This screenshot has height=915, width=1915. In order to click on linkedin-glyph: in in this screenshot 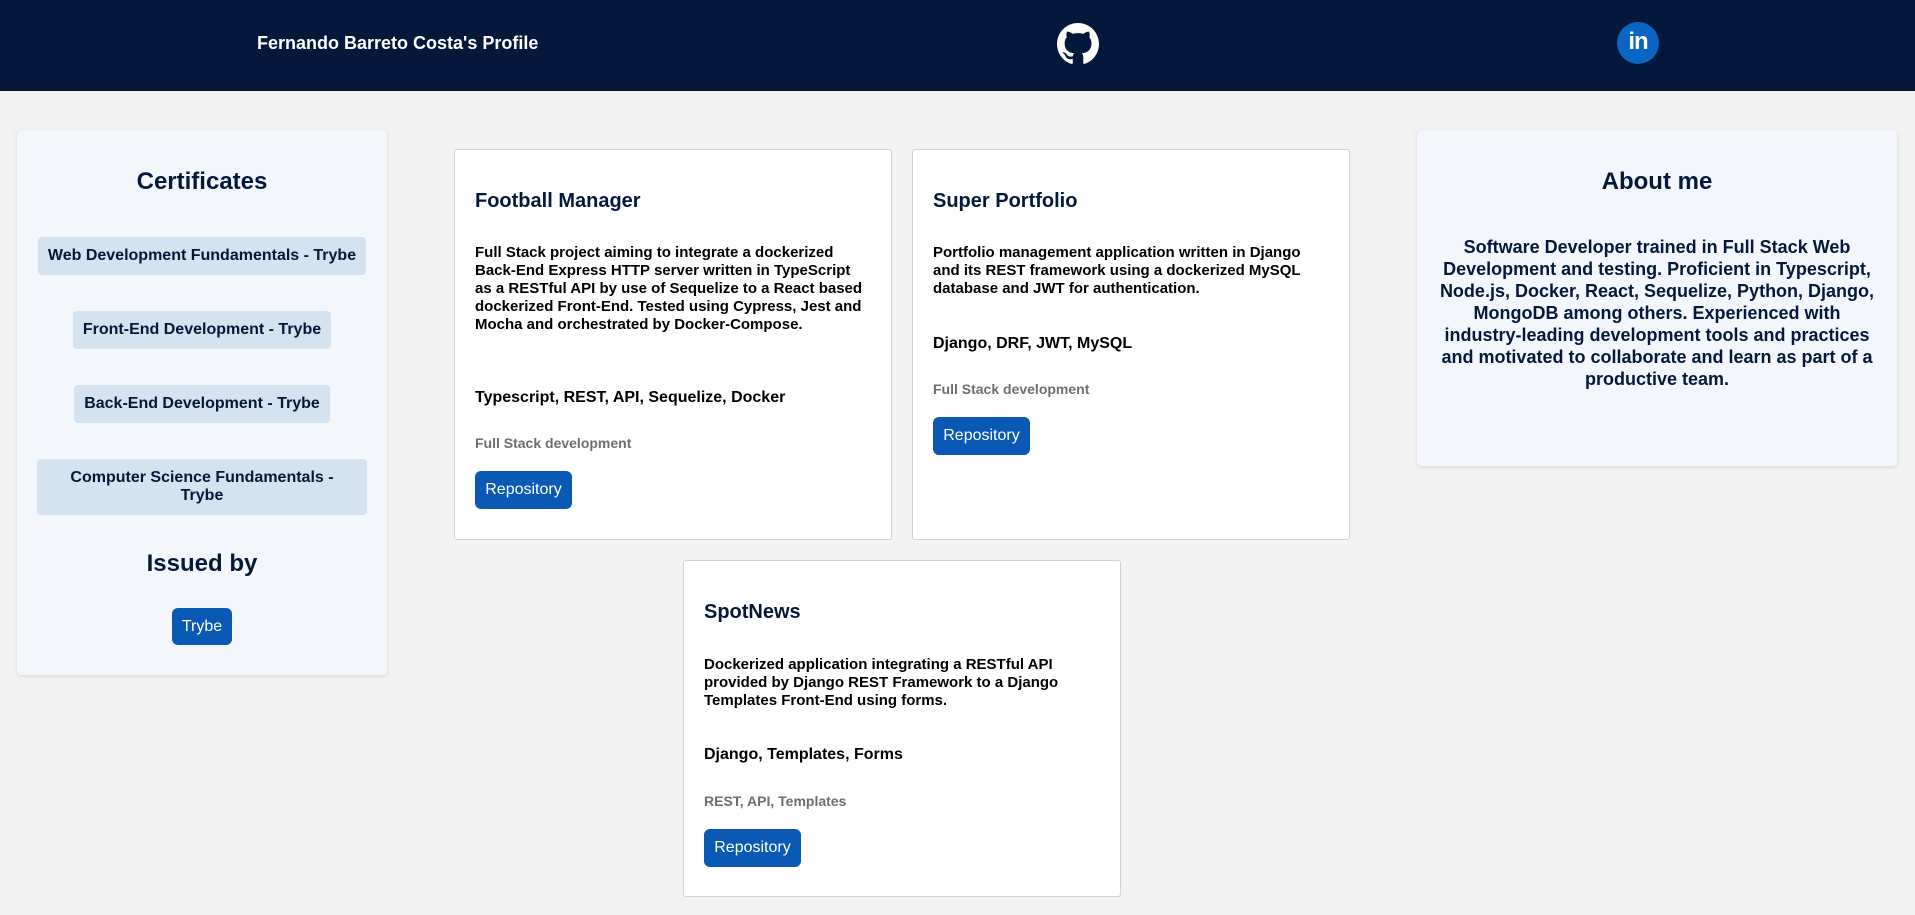, I will do `click(1638, 41)`.